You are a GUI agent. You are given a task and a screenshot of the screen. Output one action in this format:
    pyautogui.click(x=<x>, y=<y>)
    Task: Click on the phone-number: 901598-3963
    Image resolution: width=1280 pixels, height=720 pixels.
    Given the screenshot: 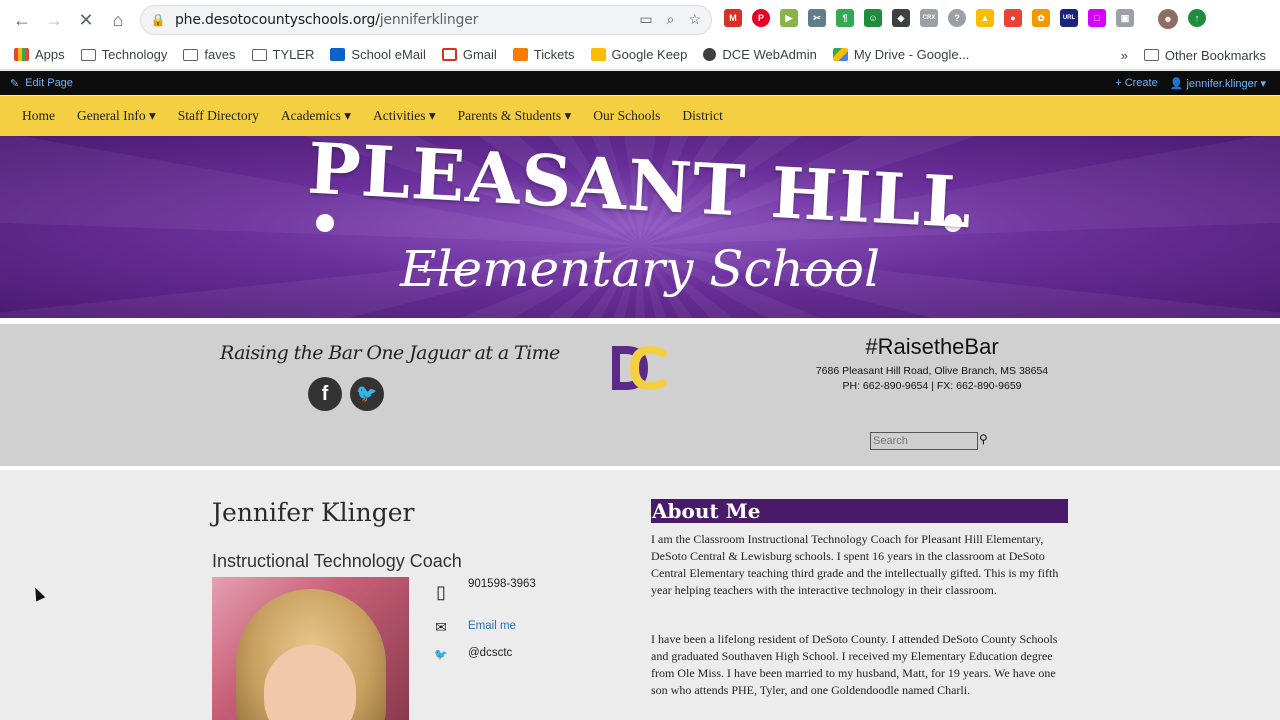 What is the action you would take?
    pyautogui.click(x=502, y=584)
    